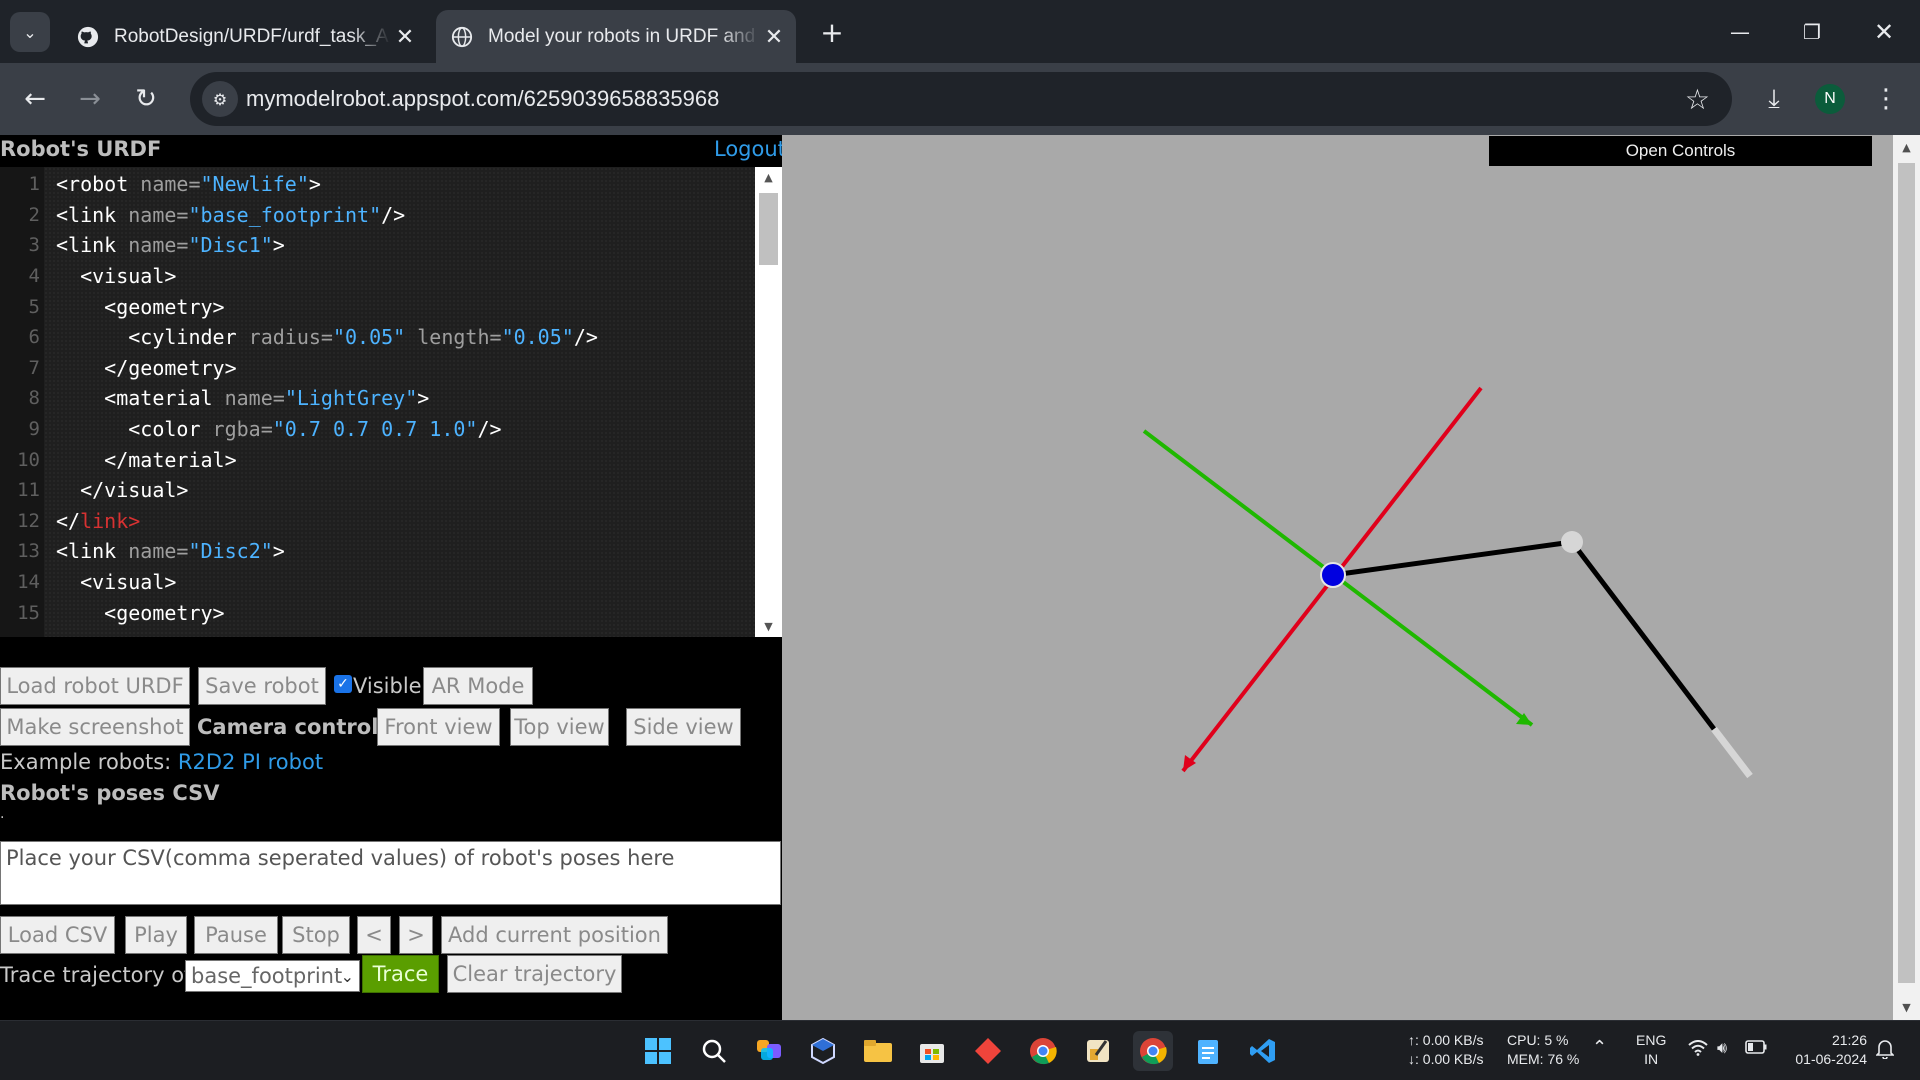 Image resolution: width=1920 pixels, height=1080 pixels. Describe the element at coordinates (343, 684) in the screenshot. I see `visible-checkbox: ✓` at that location.